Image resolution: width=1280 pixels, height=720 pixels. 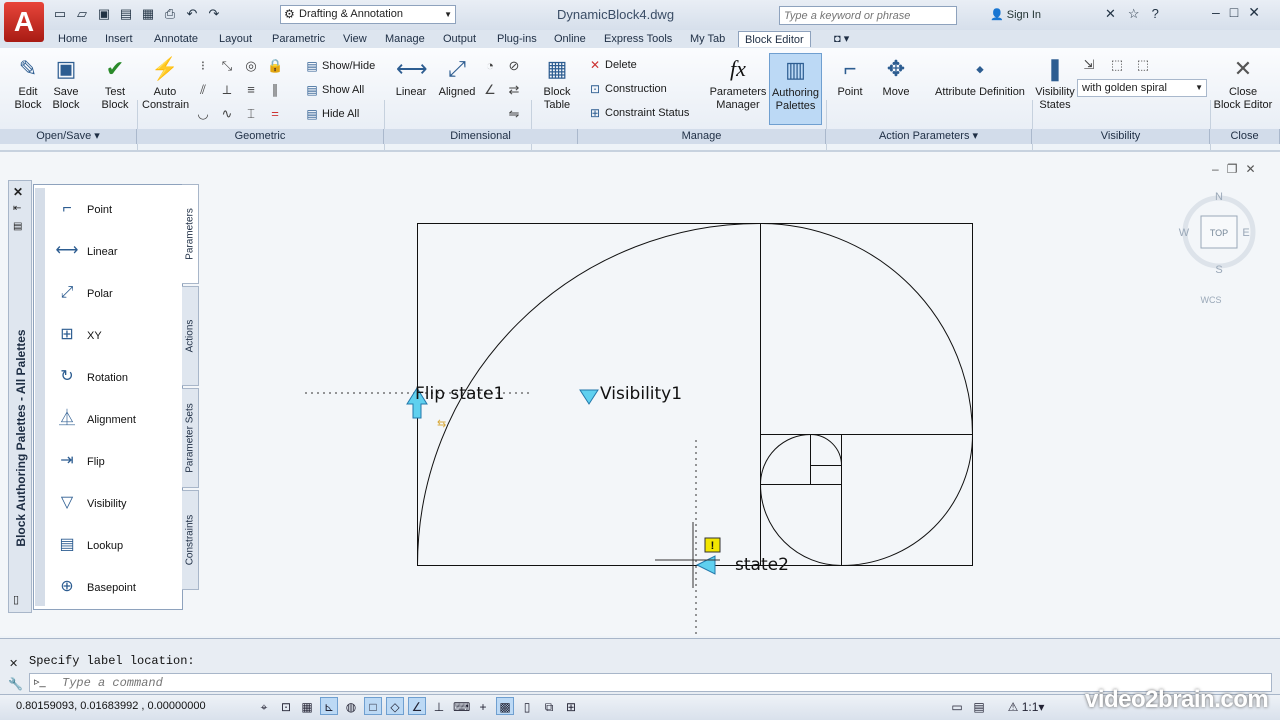 I want to click on workspace-dropdown: ⚙ Drafting & Annotation ▼, so click(x=368, y=14).